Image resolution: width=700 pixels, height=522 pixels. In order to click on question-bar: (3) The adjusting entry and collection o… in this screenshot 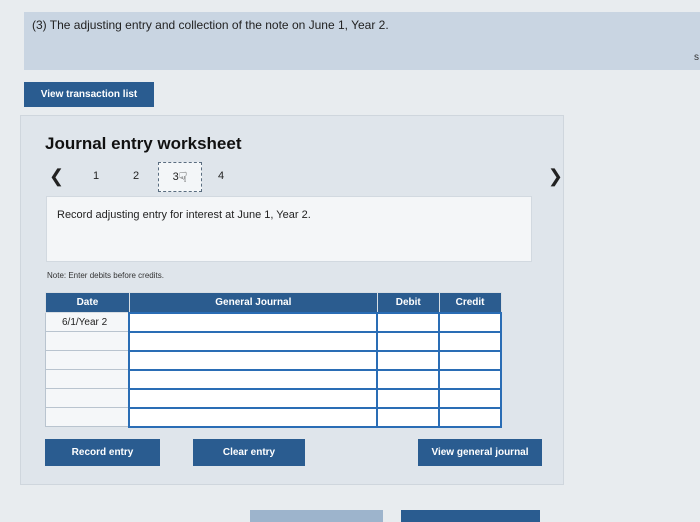, I will do `click(362, 41)`.